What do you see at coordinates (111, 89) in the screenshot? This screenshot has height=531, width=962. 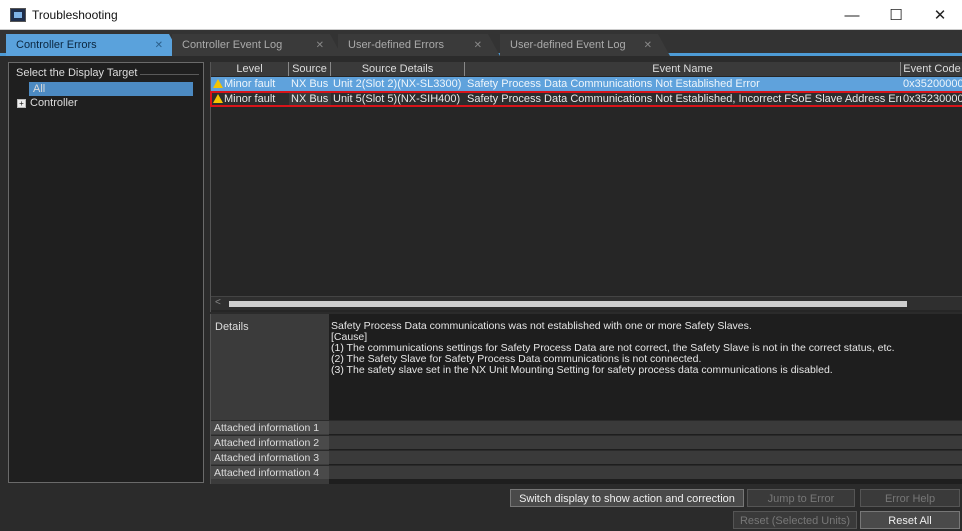 I see `tree-item-all: All` at bounding box center [111, 89].